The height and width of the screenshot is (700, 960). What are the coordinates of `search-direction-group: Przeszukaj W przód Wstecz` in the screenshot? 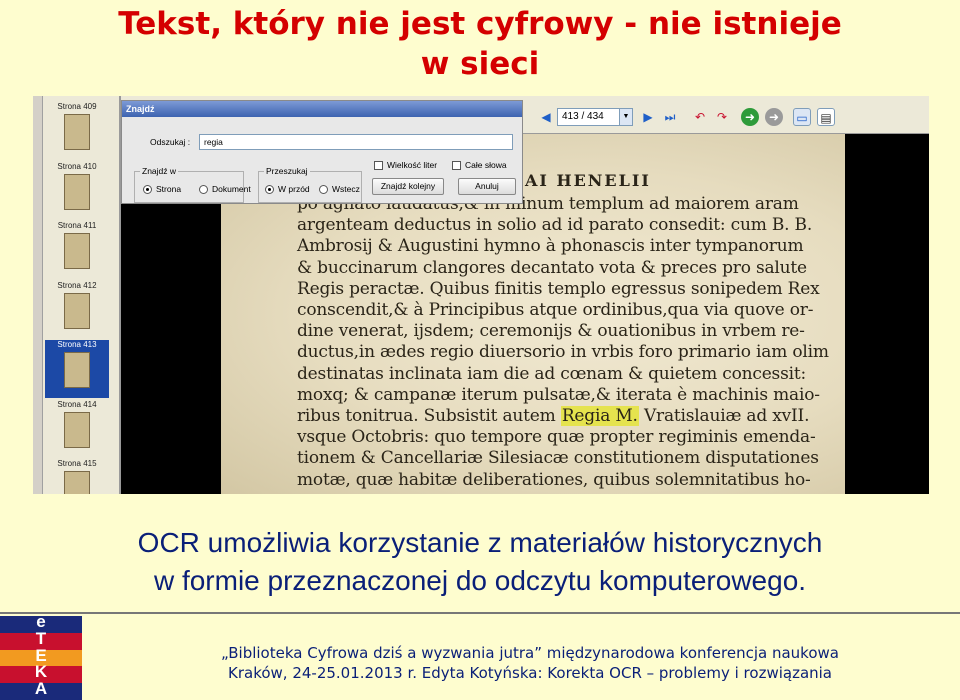 It's located at (310, 184).